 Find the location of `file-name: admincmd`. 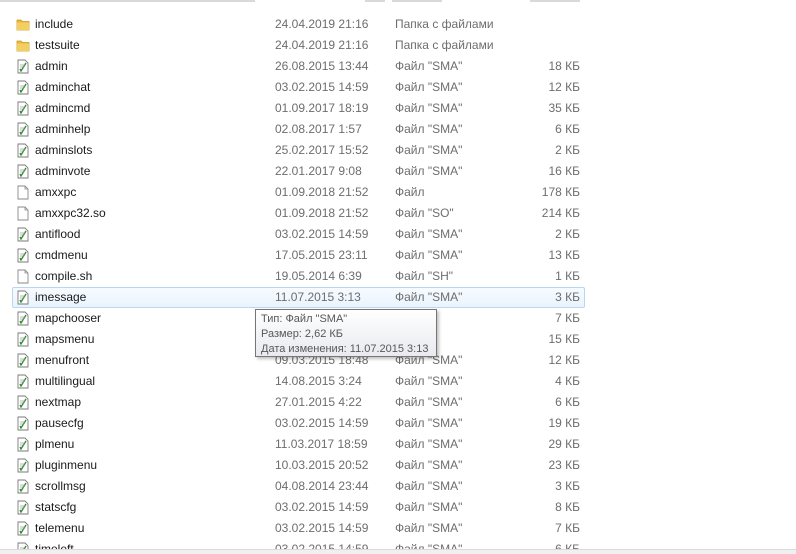

file-name: admincmd is located at coordinates (63, 108).